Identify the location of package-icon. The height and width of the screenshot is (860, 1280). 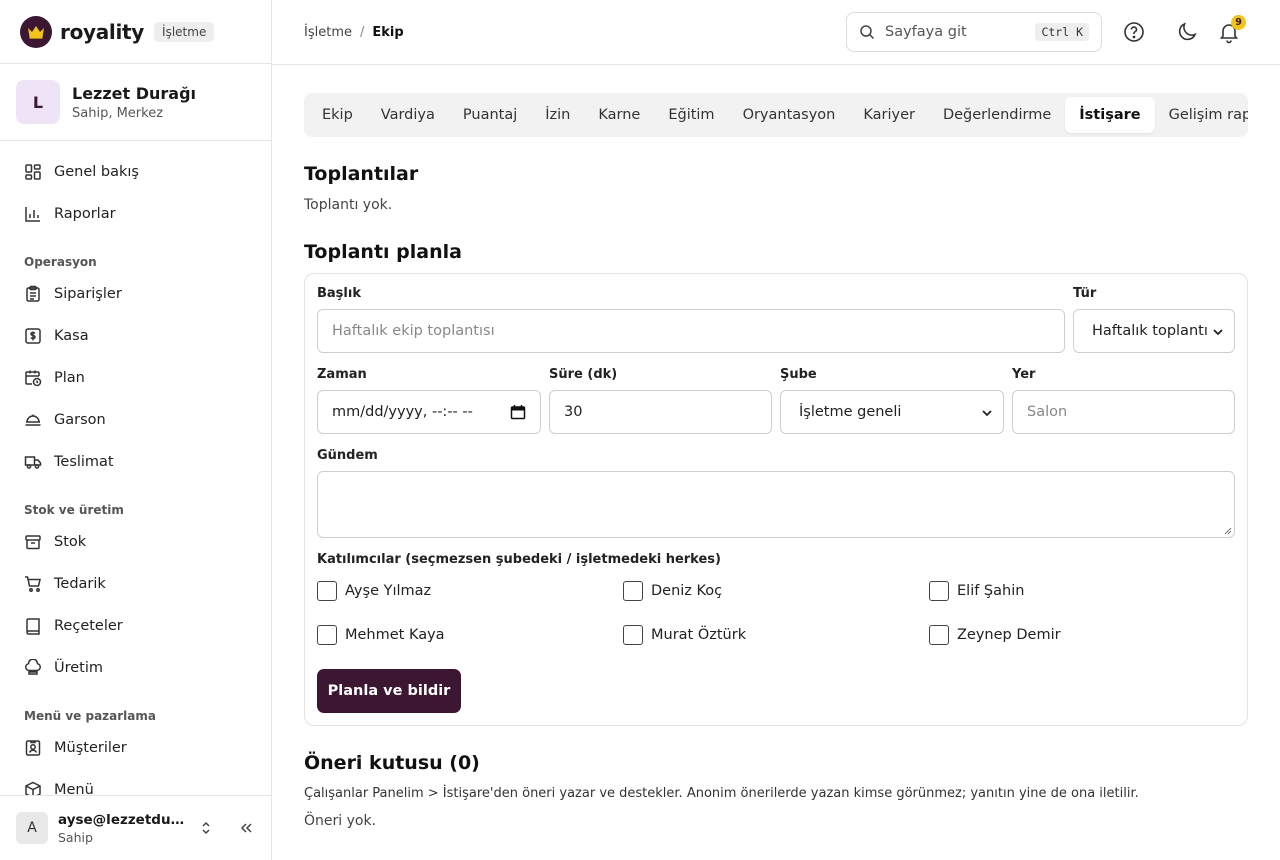
(33, 788).